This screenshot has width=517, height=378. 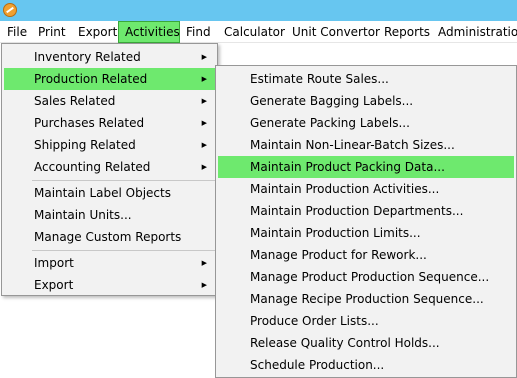 I want to click on menu-item-shipping-related: Shipping Related ▶, so click(x=109, y=145).